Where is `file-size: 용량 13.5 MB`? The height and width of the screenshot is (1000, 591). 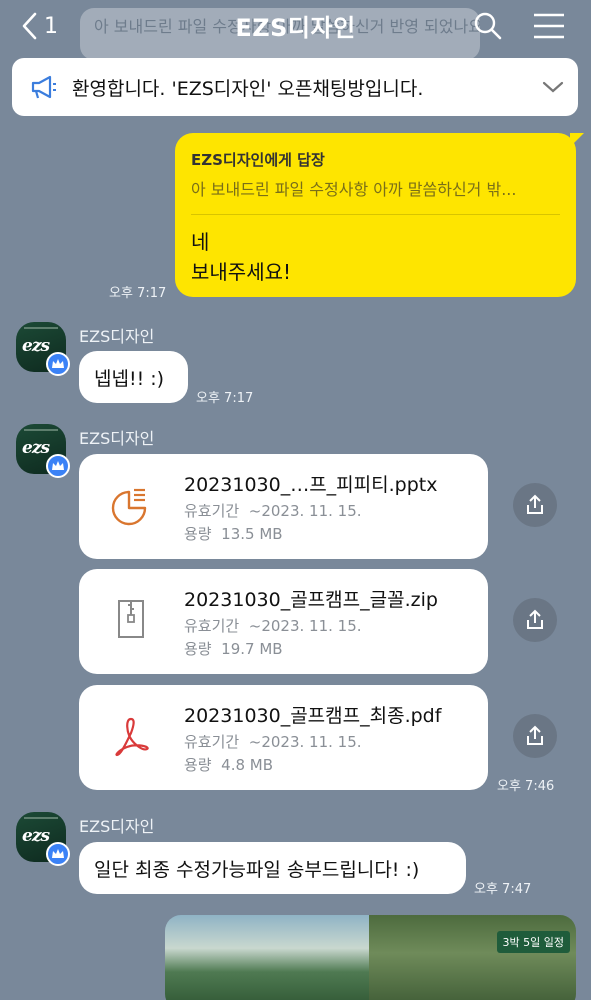 file-size: 용량 13.5 MB is located at coordinates (233, 533).